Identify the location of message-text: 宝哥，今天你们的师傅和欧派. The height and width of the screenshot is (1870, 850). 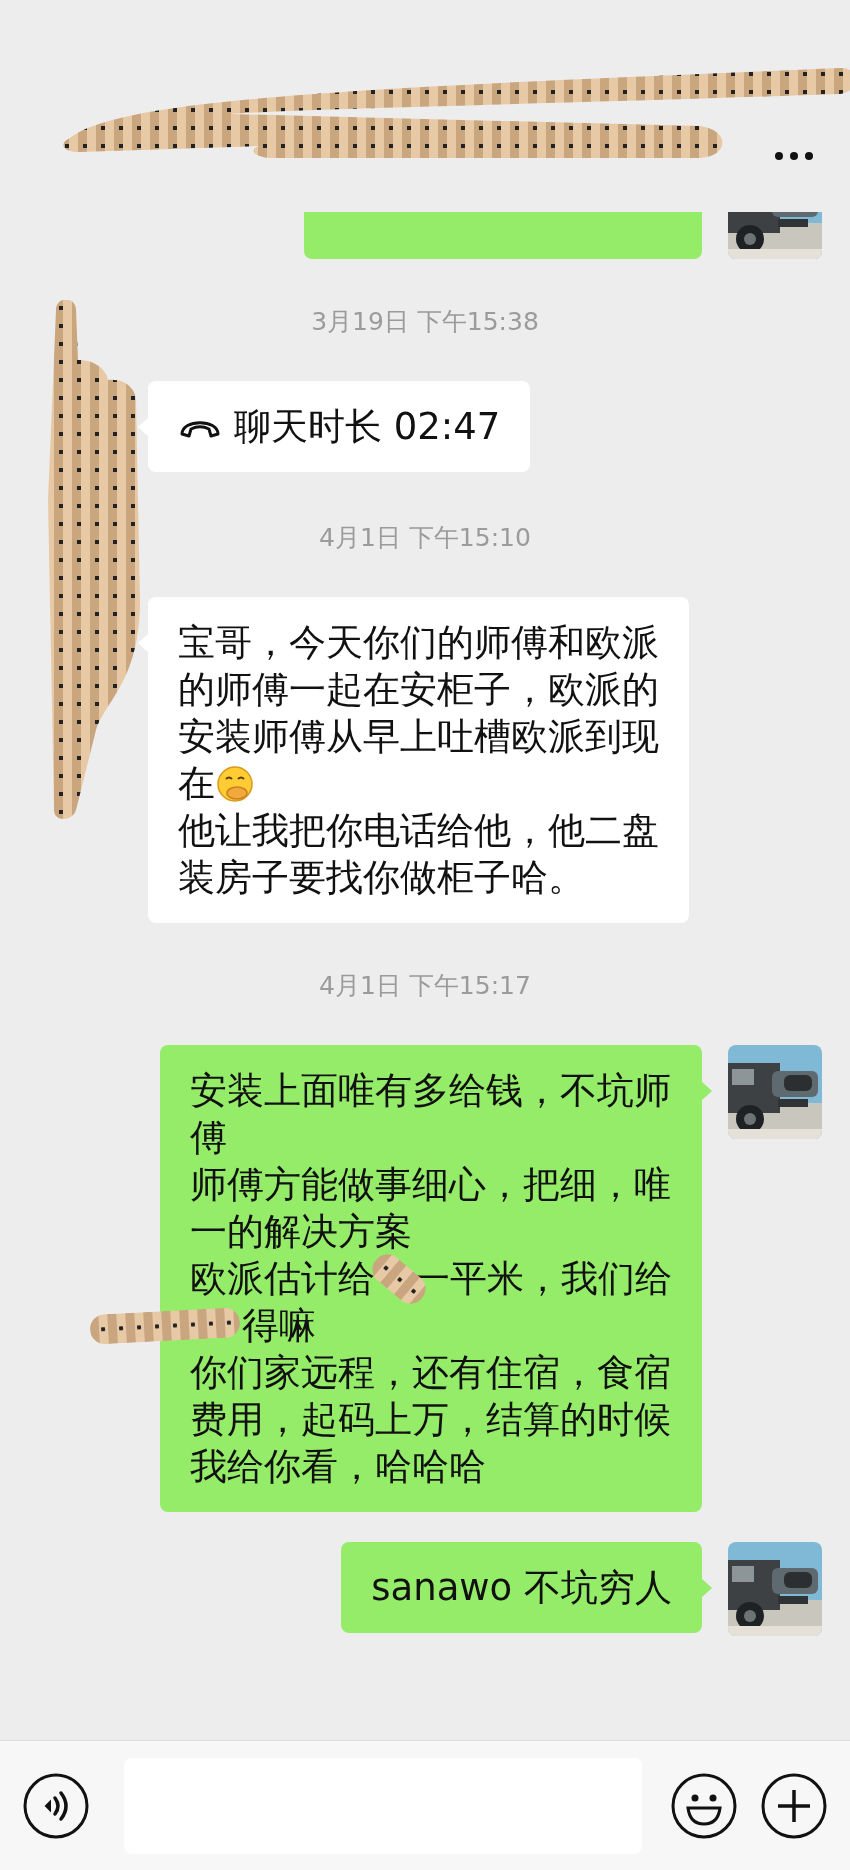
(418, 643).